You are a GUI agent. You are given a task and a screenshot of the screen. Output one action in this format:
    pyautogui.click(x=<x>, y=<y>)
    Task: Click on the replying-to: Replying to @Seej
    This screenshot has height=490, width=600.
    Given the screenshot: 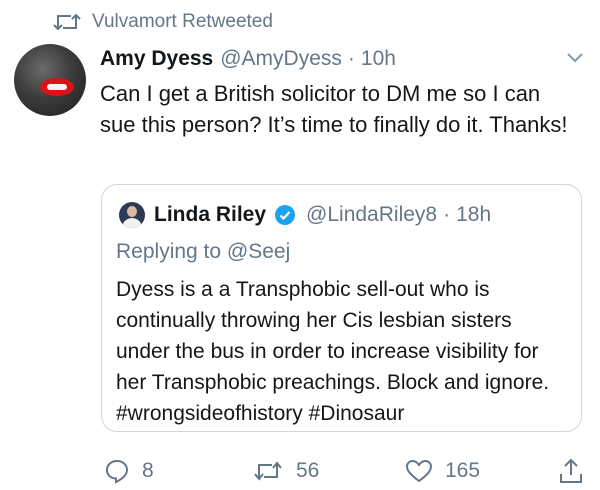 What is the action you would take?
    pyautogui.click(x=203, y=252)
    